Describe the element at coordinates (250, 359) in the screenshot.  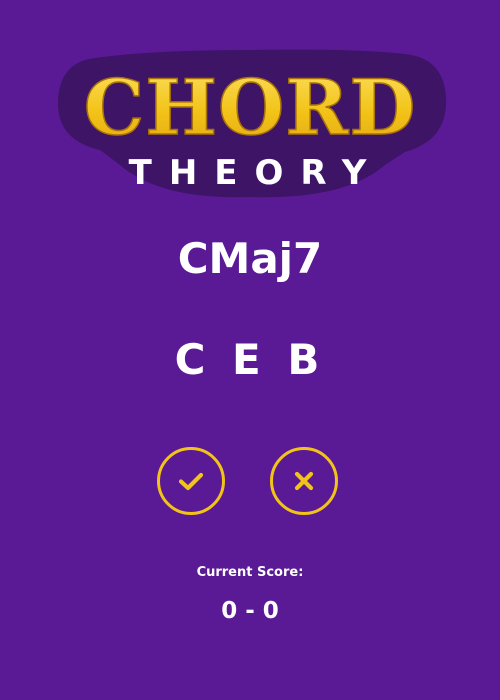
I see `chord-notes: C E B` at that location.